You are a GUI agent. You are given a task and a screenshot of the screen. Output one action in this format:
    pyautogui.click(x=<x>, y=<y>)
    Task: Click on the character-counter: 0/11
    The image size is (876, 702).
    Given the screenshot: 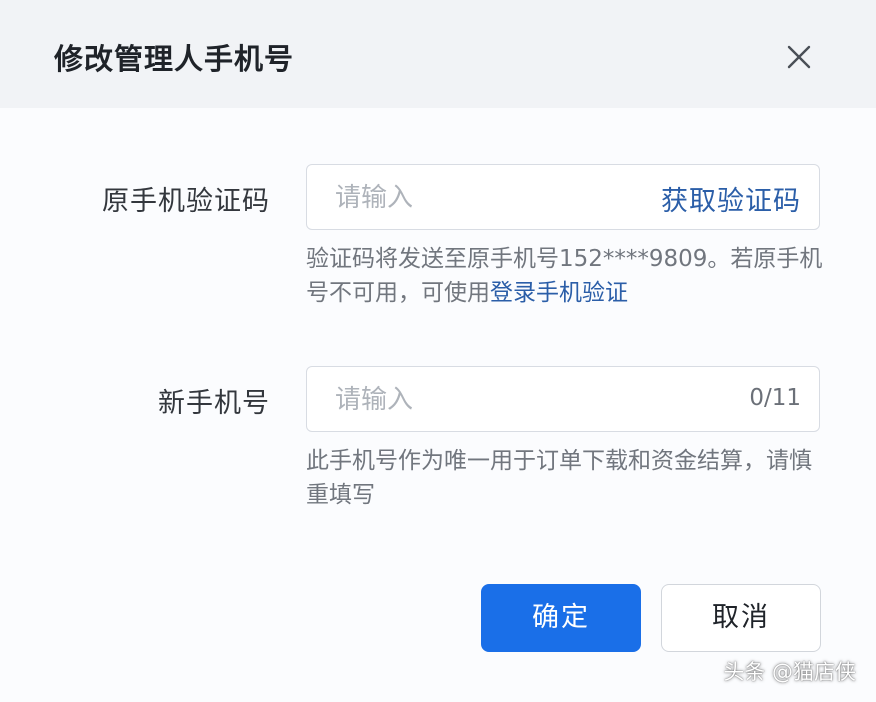 What is the action you would take?
    pyautogui.click(x=775, y=398)
    